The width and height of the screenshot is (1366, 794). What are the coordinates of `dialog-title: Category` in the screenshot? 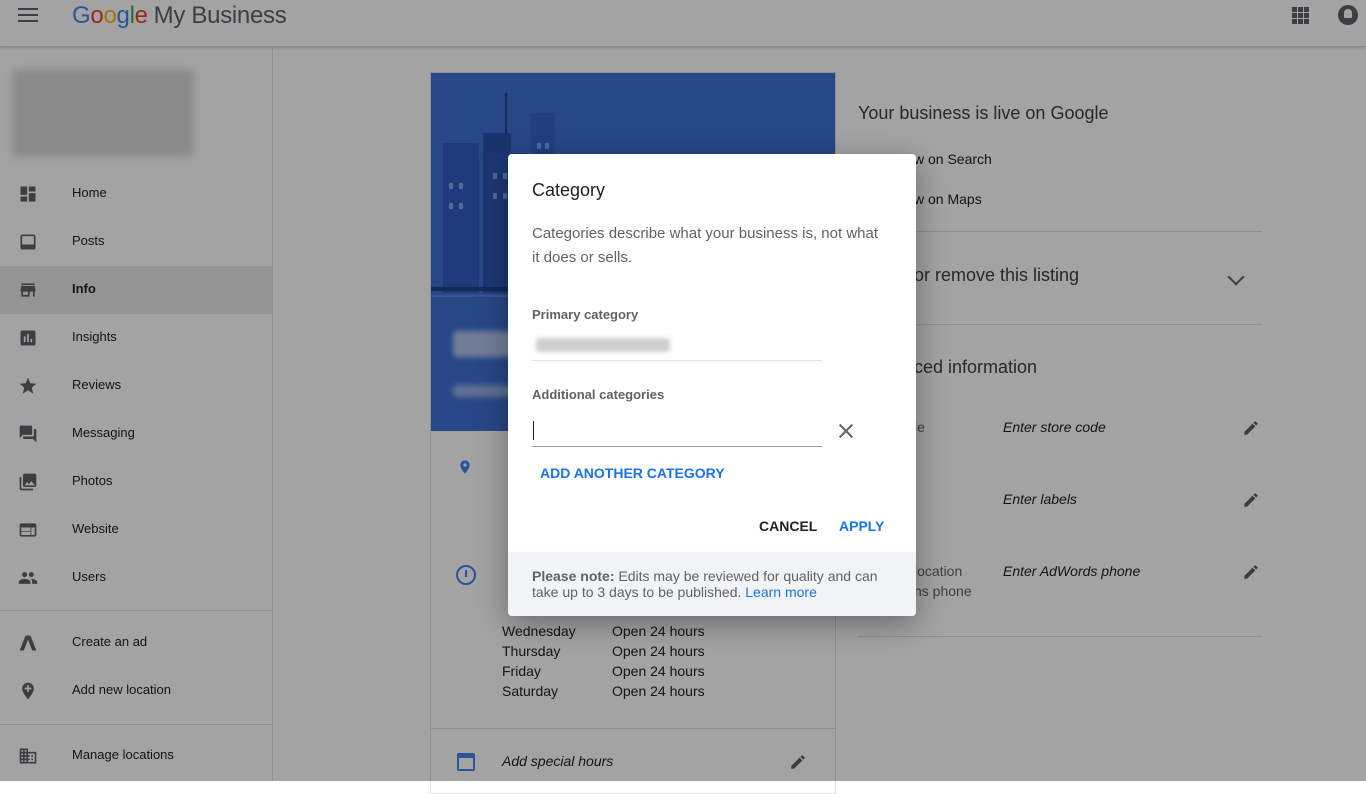 It's located at (569, 190).